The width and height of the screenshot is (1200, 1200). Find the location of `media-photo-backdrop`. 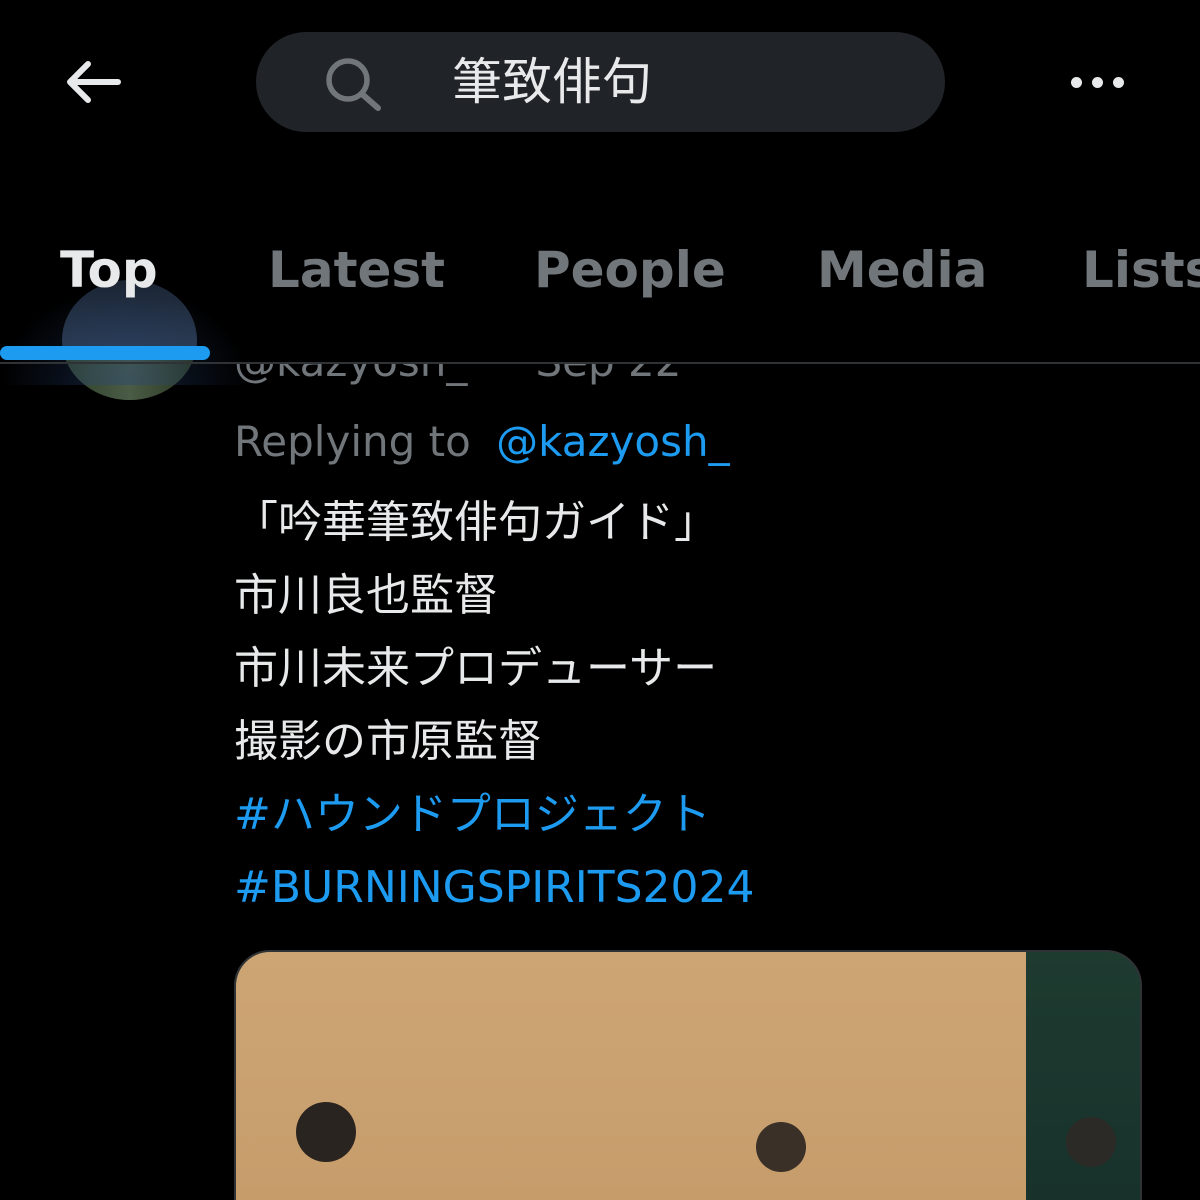

media-photo-backdrop is located at coordinates (631, 1076).